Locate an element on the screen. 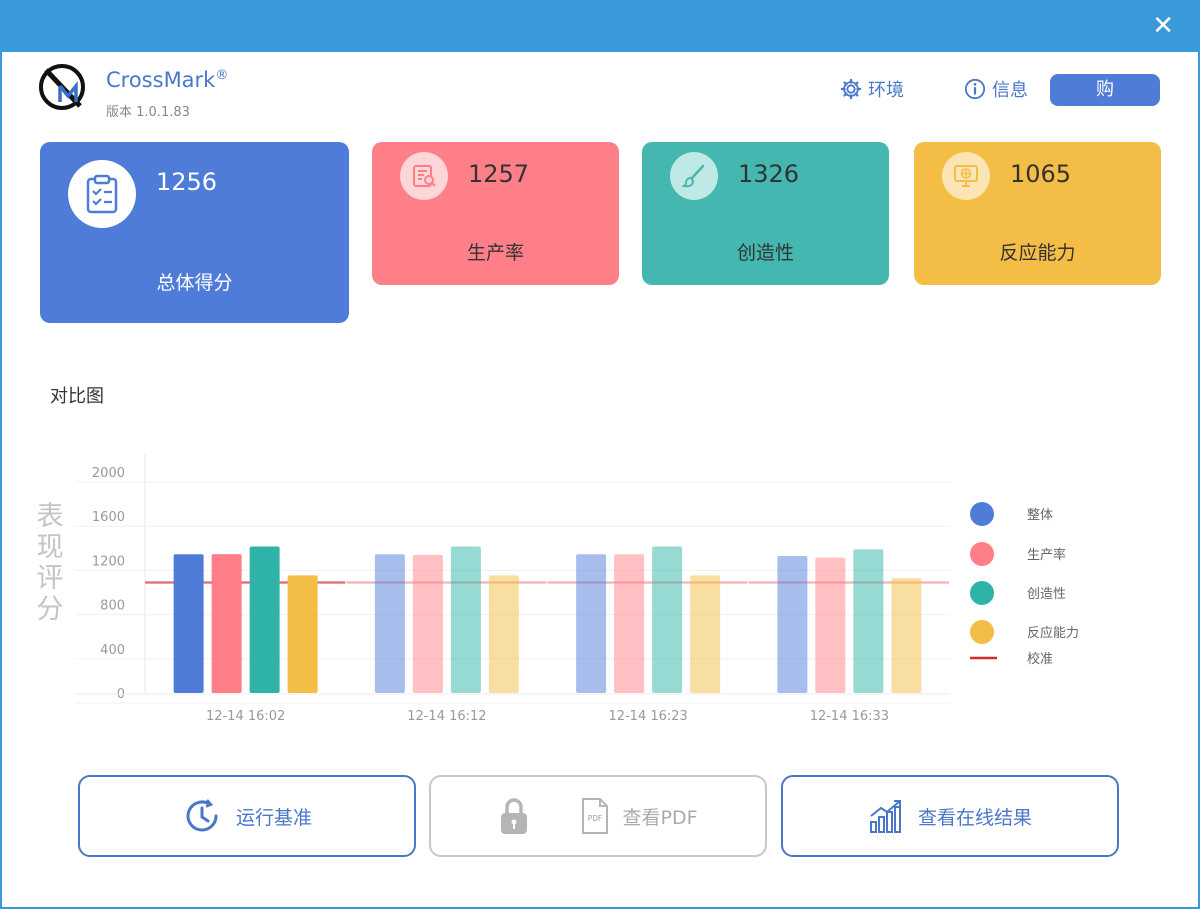 The width and height of the screenshot is (1200, 909). x-tick-label: 12-14 16:33 is located at coordinates (849, 716).